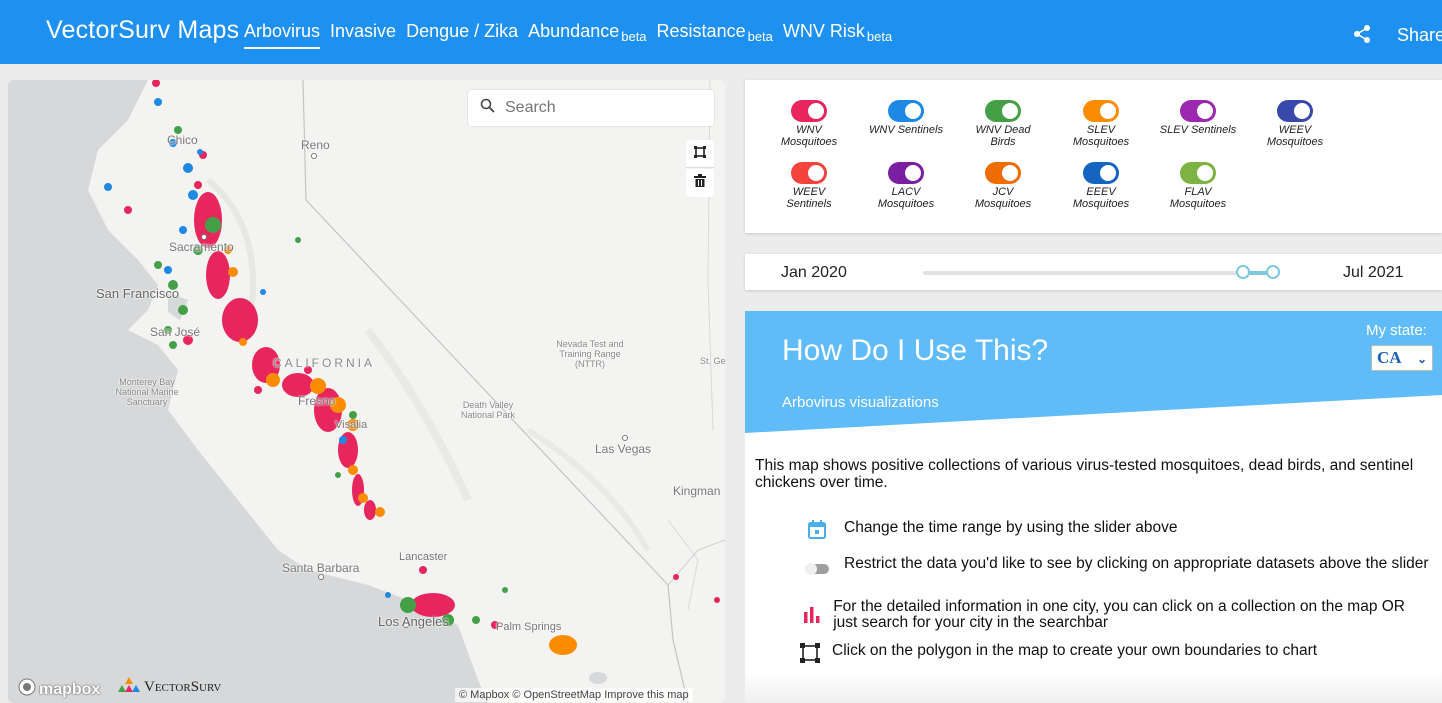 This screenshot has width=1442, height=703. Describe the element at coordinates (1098, 273) in the screenshot. I see `slider-track` at that location.